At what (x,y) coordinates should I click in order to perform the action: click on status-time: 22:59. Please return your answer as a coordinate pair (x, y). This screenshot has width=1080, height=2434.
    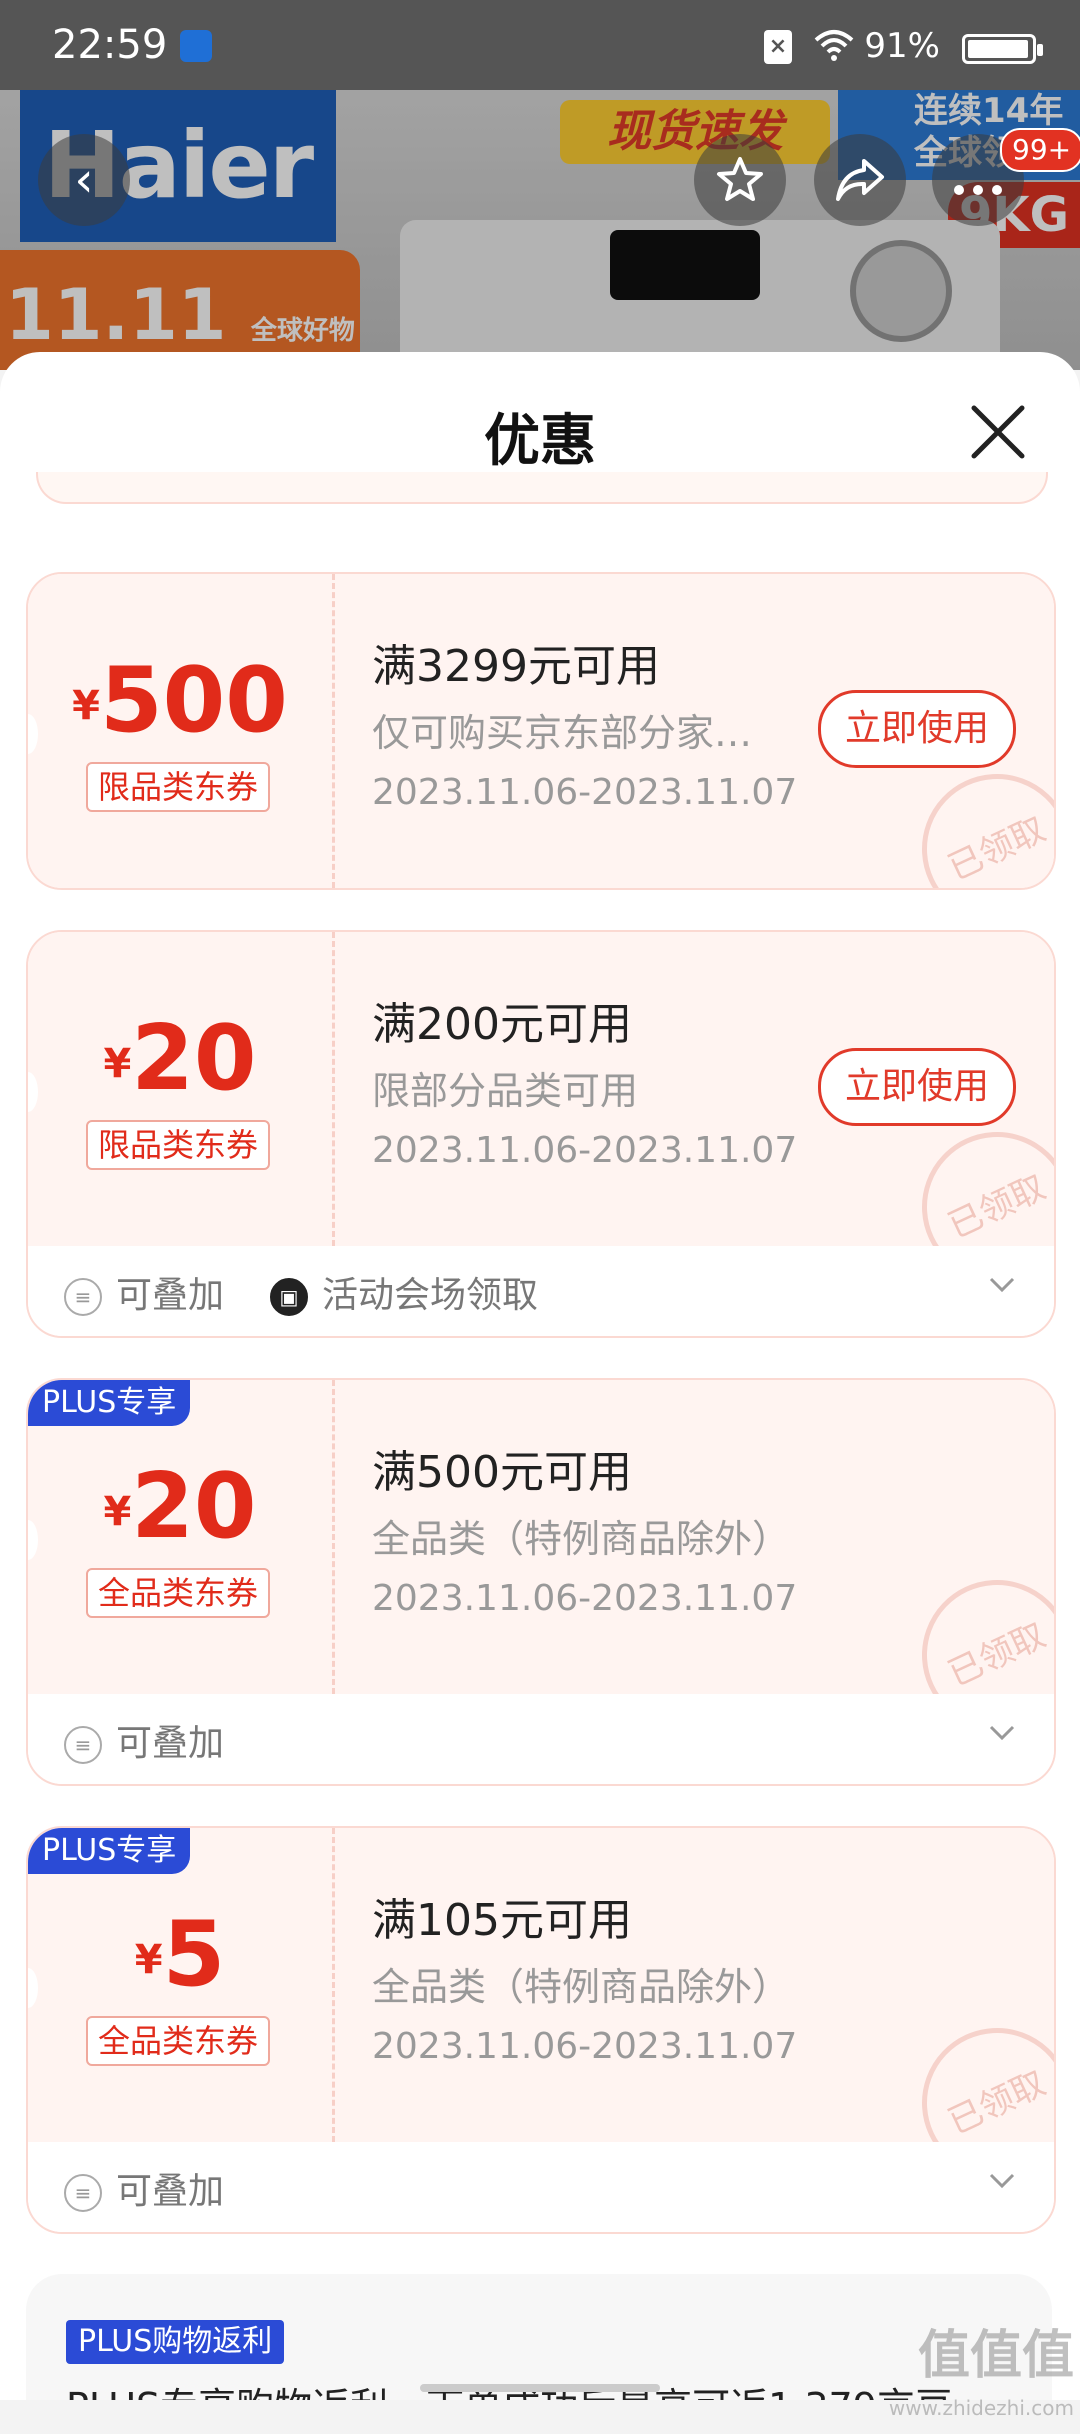
    Looking at the image, I should click on (110, 45).